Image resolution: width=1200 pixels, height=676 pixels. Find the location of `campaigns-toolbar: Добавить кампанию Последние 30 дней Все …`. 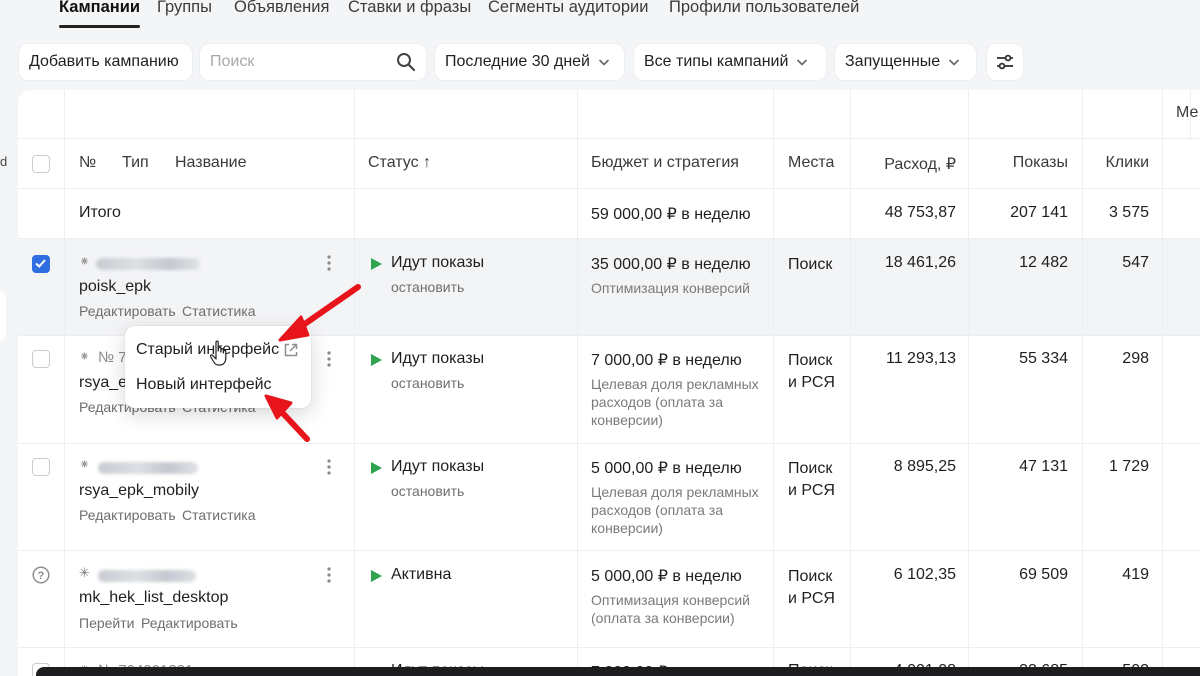

campaigns-toolbar: Добавить кампанию Последние 30 дней Все … is located at coordinates (600, 63).